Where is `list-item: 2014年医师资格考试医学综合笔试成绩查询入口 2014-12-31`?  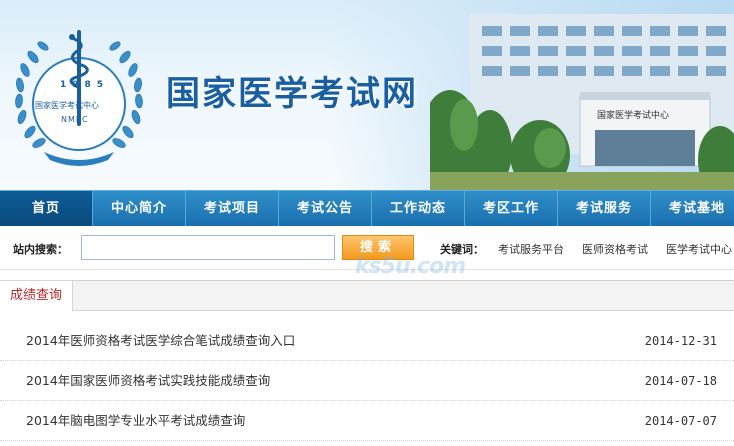
list-item: 2014年医师资格考试医学综合笔试成绩查询入口 2014-12-31 is located at coordinates (367, 341).